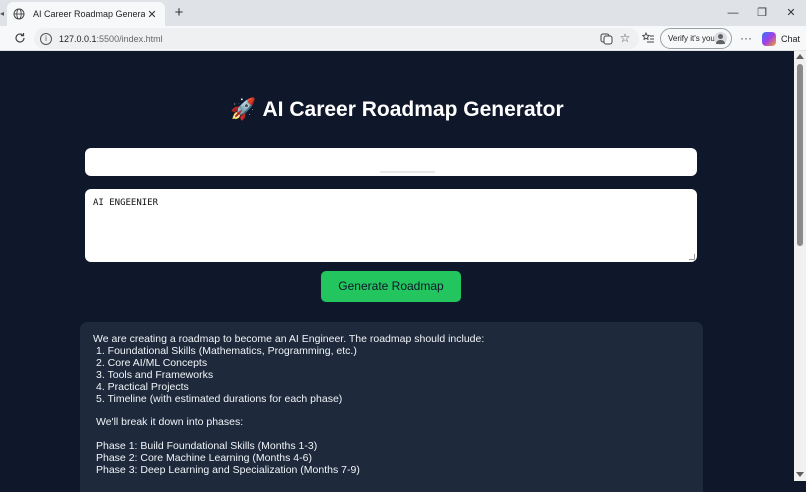 This screenshot has height=492, width=806. Describe the element at coordinates (800, 266) in the screenshot. I see `page-scrollbar` at that location.